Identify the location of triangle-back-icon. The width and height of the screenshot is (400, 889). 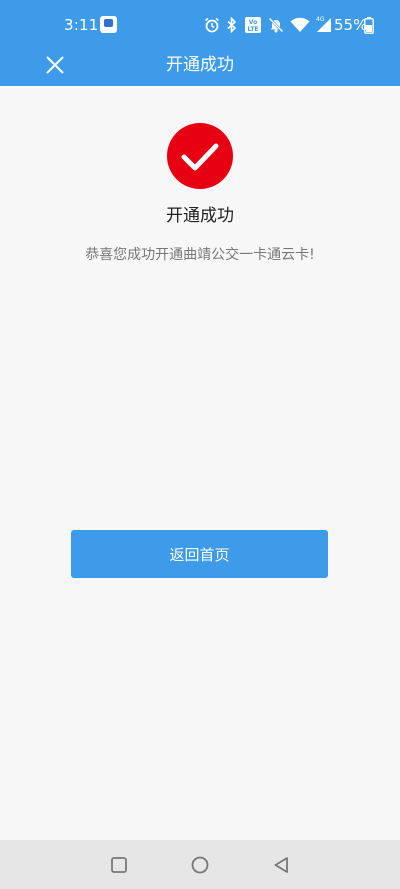
(281, 865).